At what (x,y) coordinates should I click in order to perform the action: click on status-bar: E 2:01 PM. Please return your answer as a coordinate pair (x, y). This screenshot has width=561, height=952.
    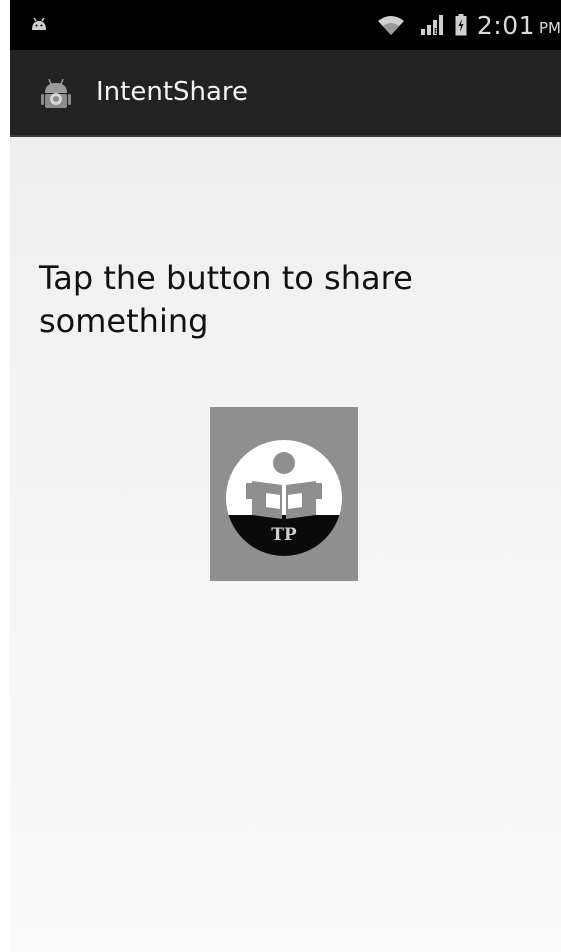
    Looking at the image, I should click on (285, 25).